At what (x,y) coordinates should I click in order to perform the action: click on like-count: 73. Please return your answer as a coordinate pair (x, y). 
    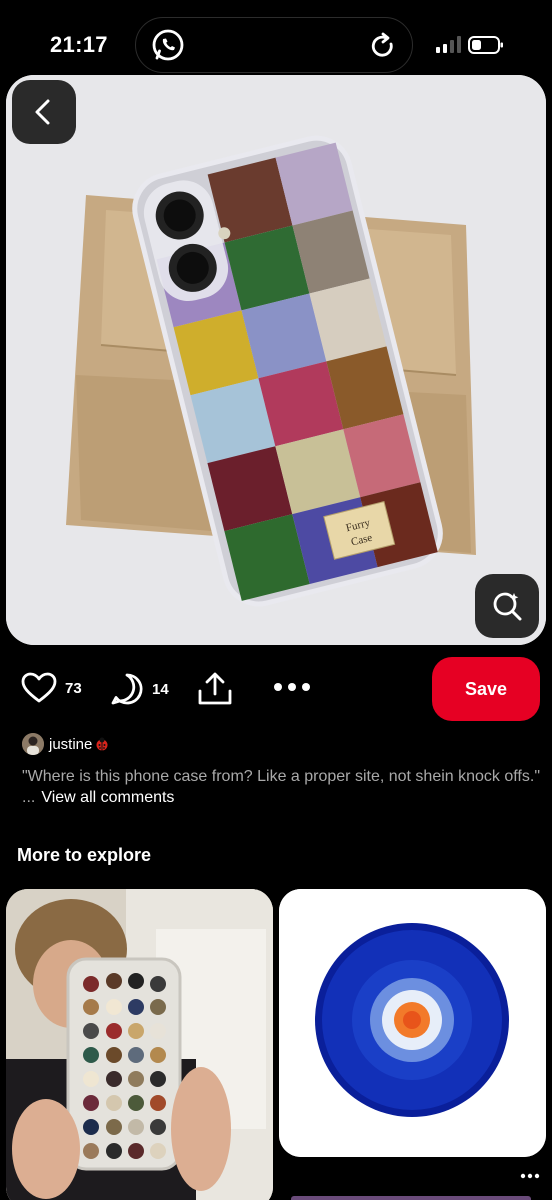
    Looking at the image, I should click on (73, 688).